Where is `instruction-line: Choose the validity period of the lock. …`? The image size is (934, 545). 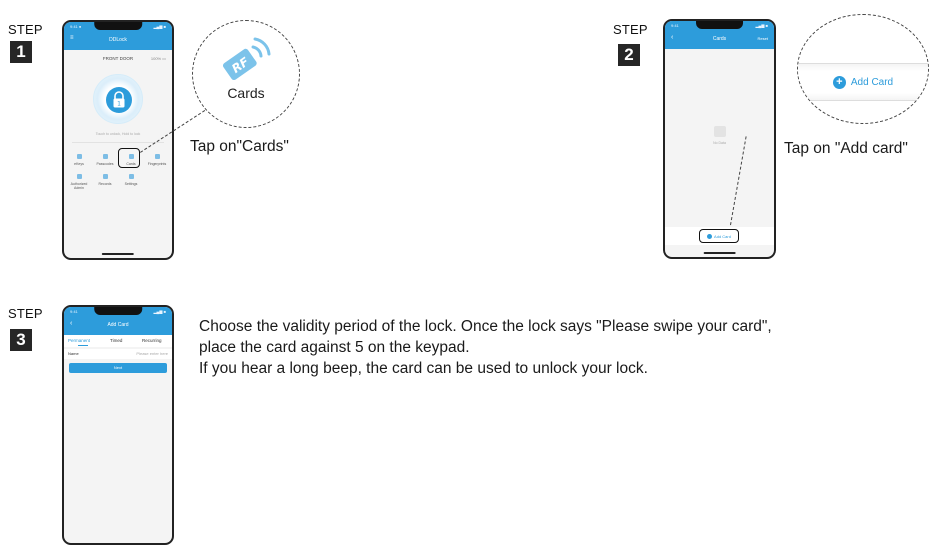 instruction-line: Choose the validity period of the lock. … is located at coordinates (485, 326).